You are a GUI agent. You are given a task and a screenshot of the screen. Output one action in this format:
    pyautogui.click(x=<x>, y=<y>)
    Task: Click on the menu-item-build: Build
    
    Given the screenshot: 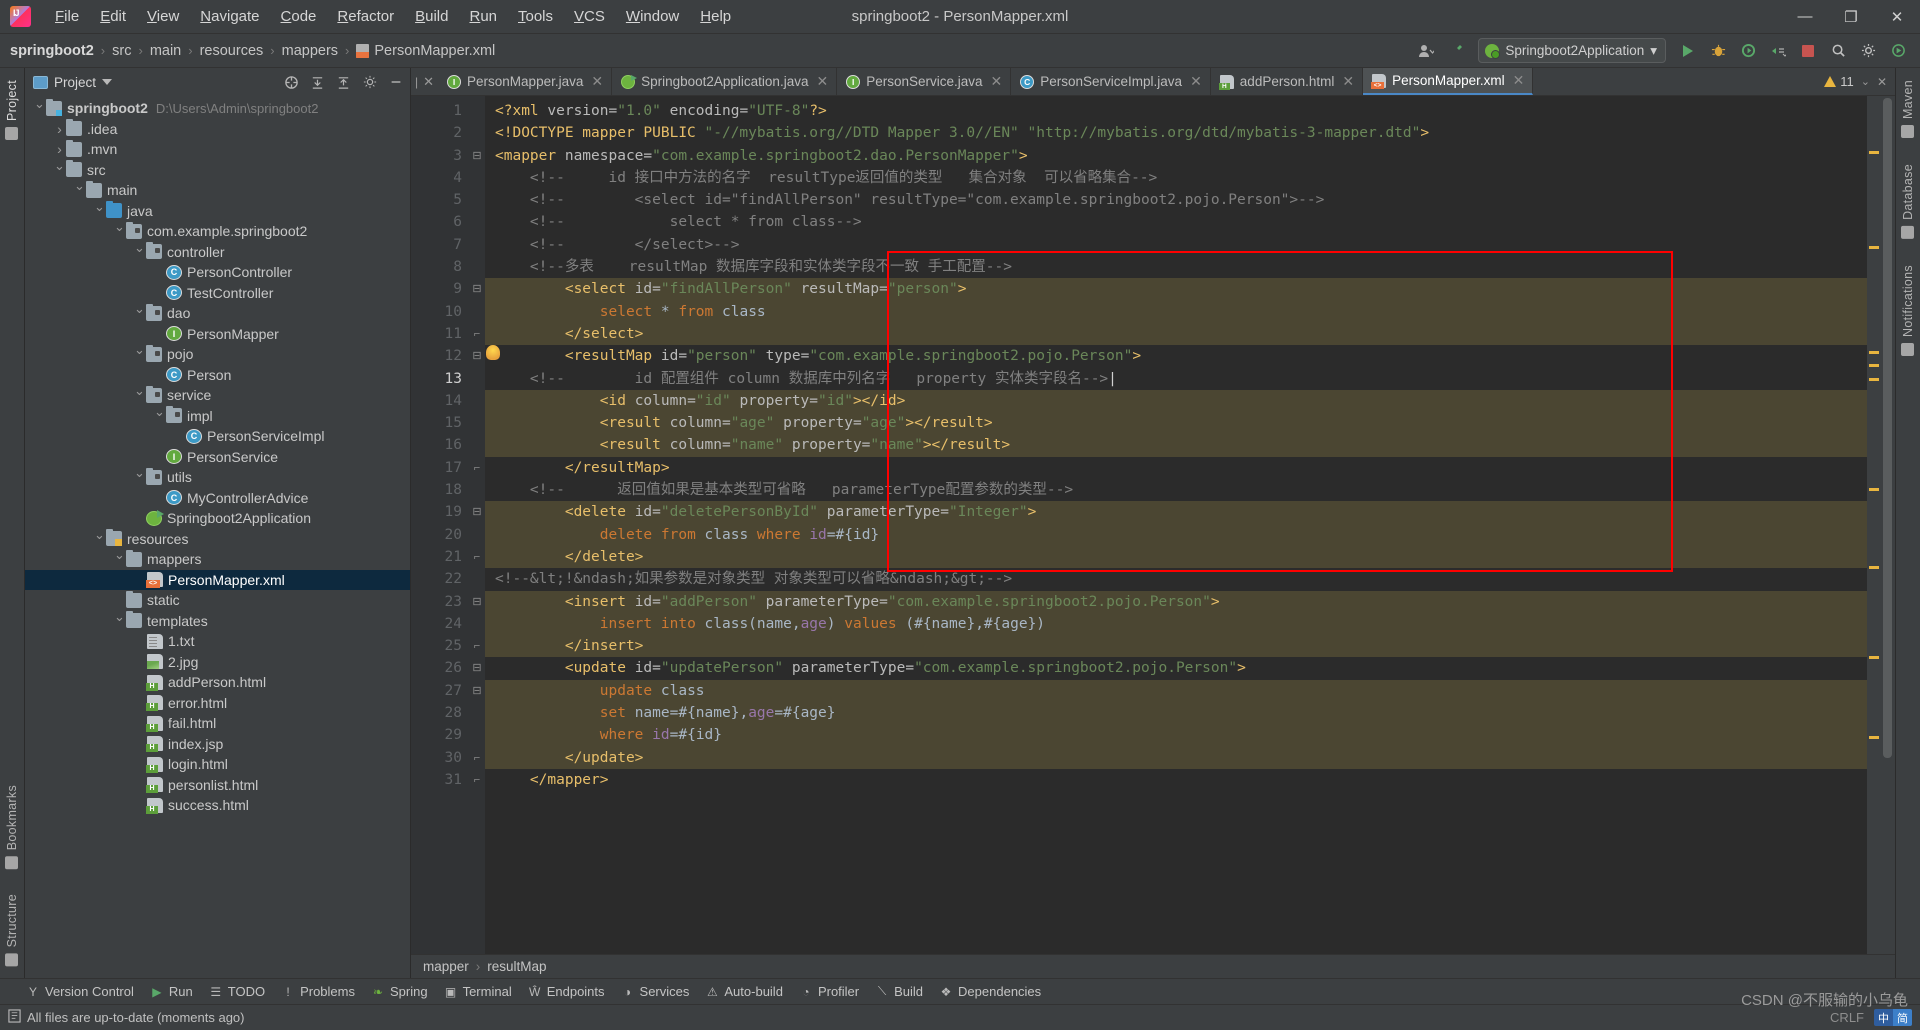 What is the action you would take?
    pyautogui.click(x=431, y=16)
    